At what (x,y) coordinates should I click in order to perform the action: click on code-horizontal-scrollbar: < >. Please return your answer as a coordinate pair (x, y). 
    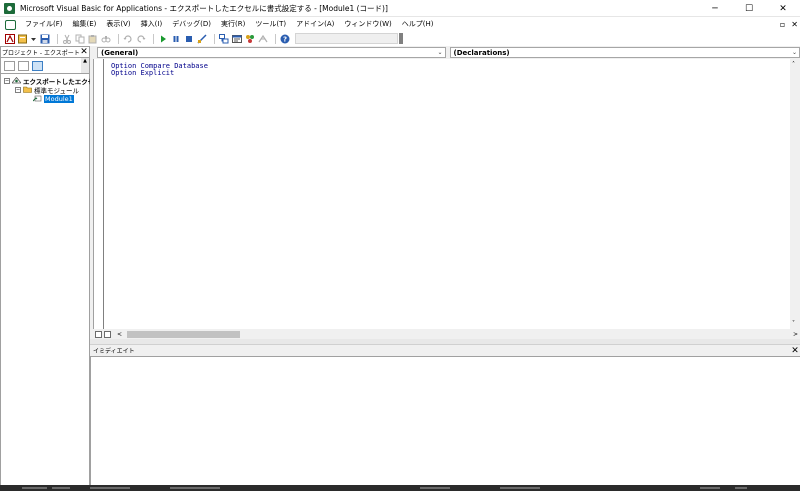
    Looking at the image, I should click on (446, 334).